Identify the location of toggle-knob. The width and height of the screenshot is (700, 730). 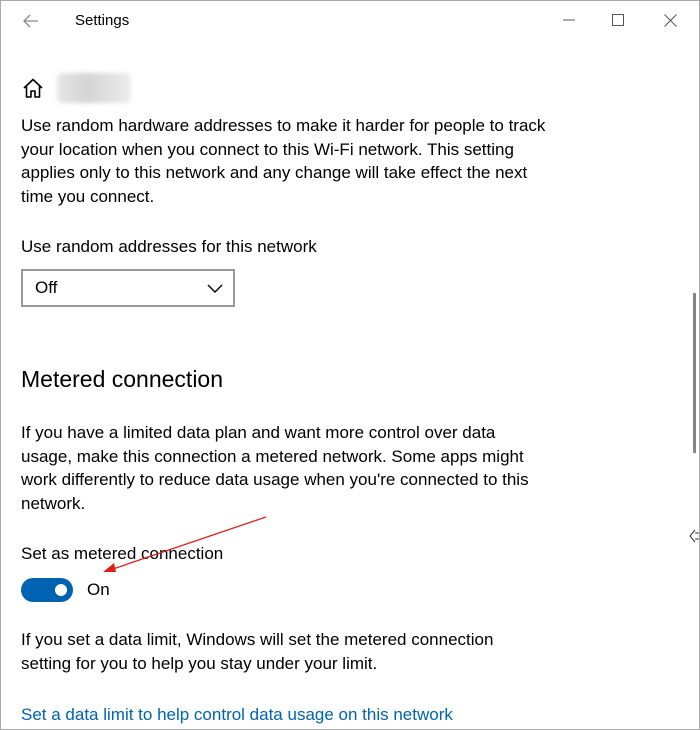
(61, 590).